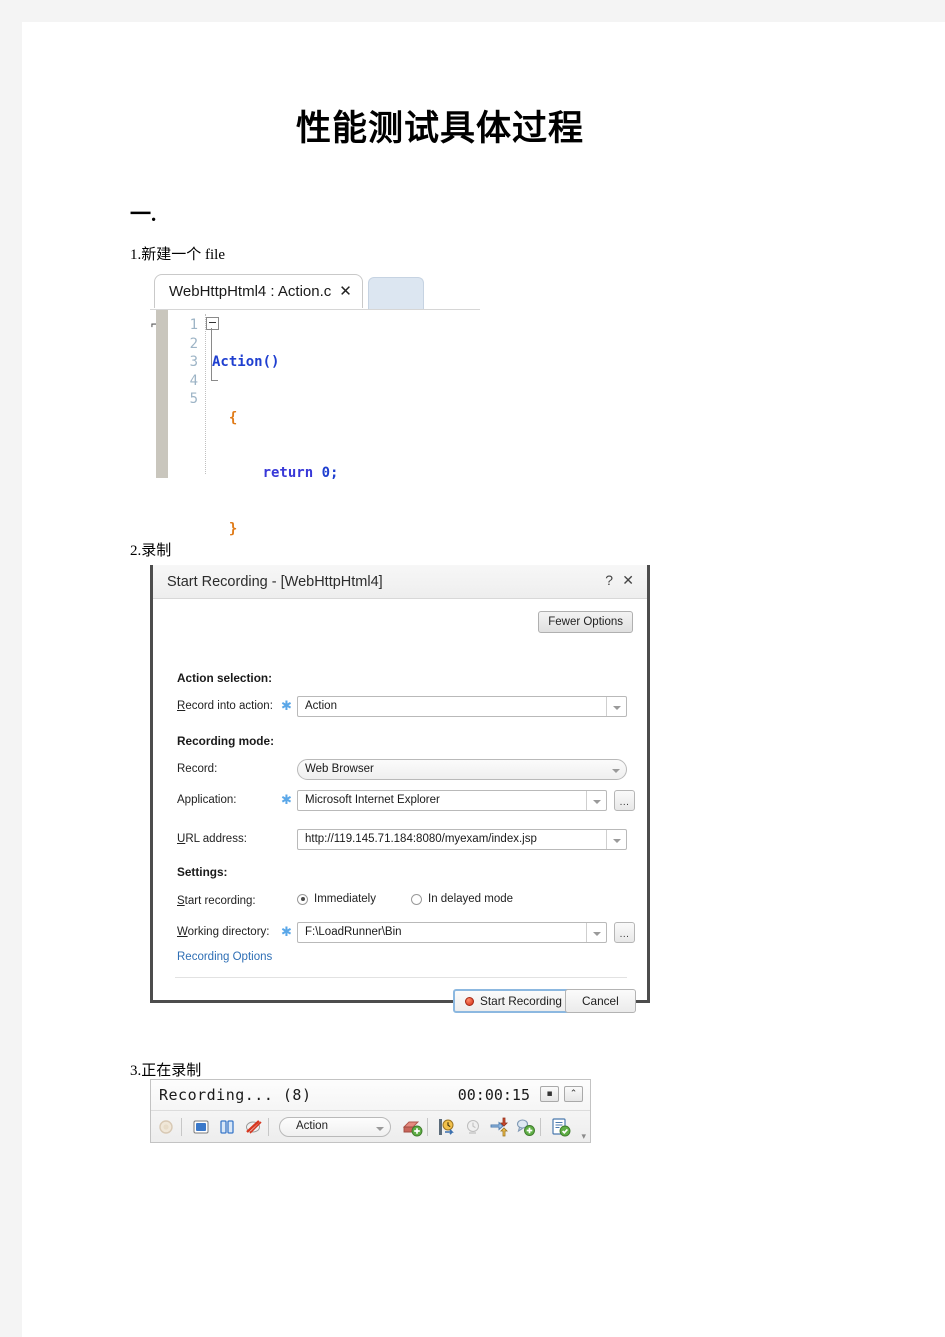 This screenshot has height=1337, width=945. What do you see at coordinates (151, 551) in the screenshot?
I see `step-2-label: 2.录制` at bounding box center [151, 551].